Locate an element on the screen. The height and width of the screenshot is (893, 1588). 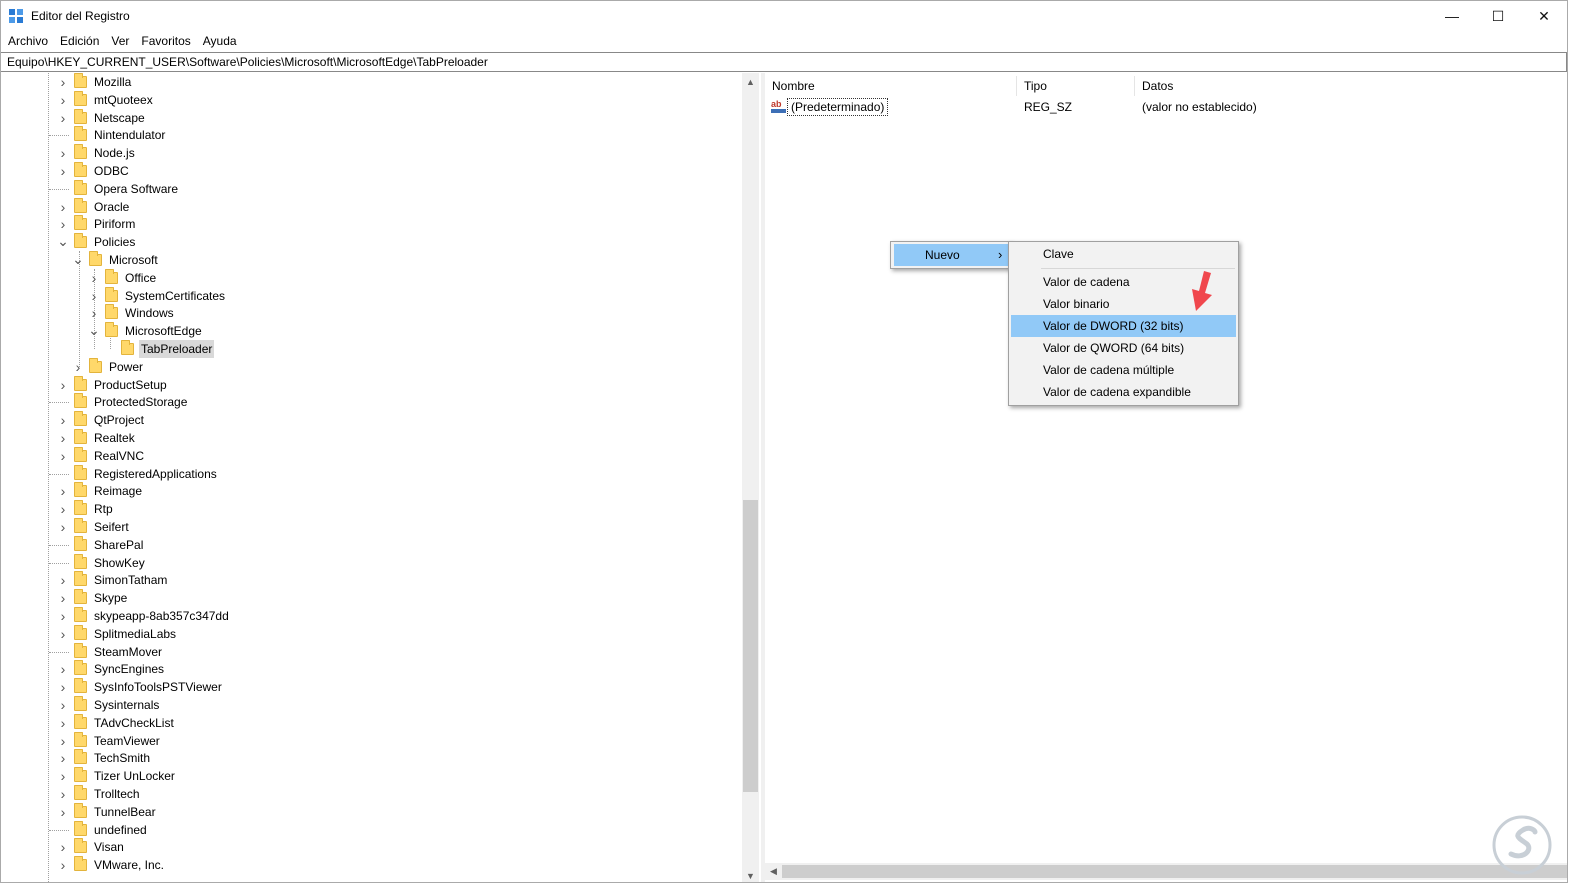
menu-edicion: Edición is located at coordinates (79, 41).